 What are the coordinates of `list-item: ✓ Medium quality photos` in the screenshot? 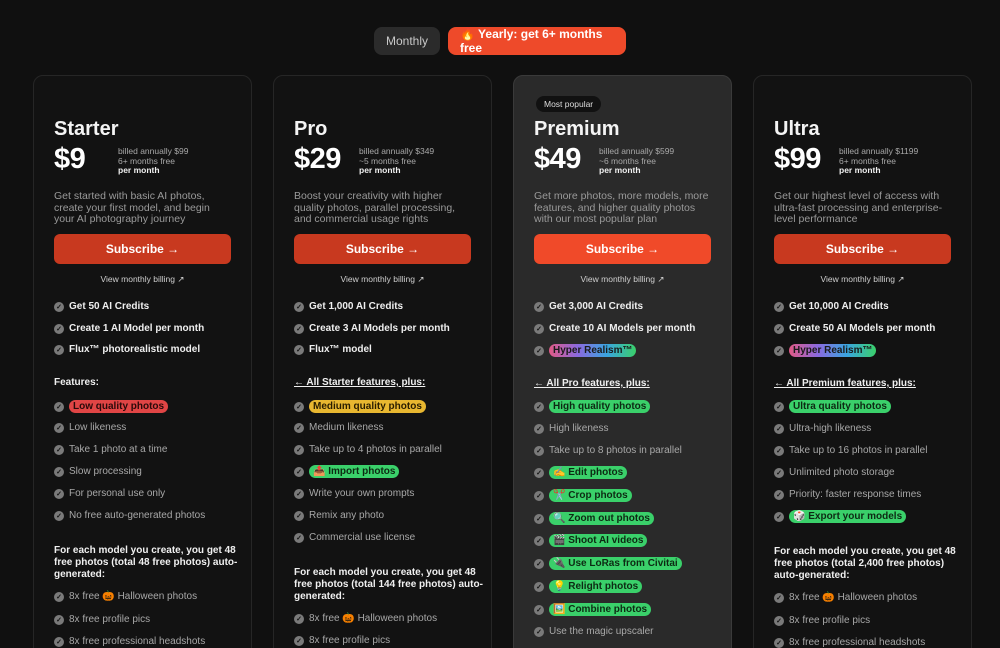 It's located at (360, 406).